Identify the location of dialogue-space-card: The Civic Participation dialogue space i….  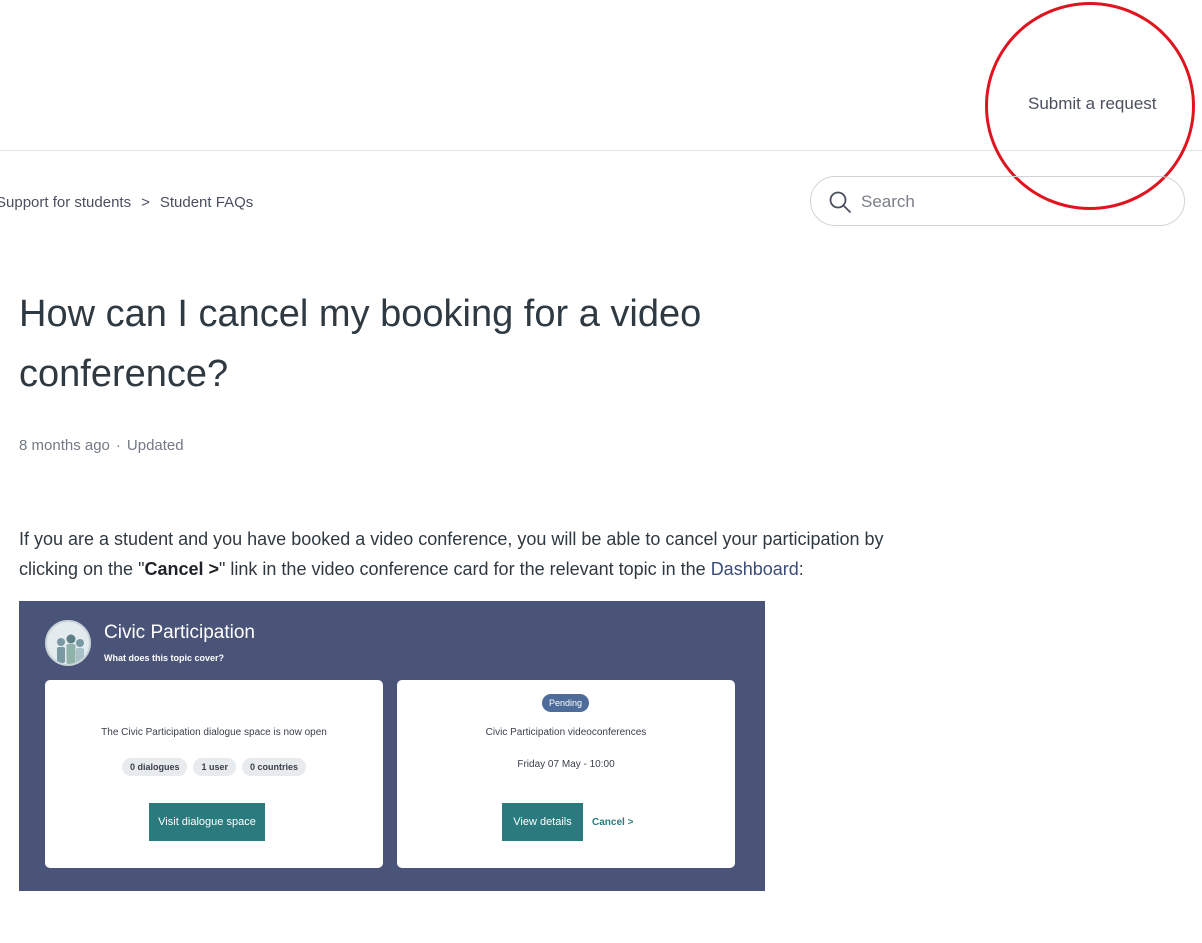
(214, 774).